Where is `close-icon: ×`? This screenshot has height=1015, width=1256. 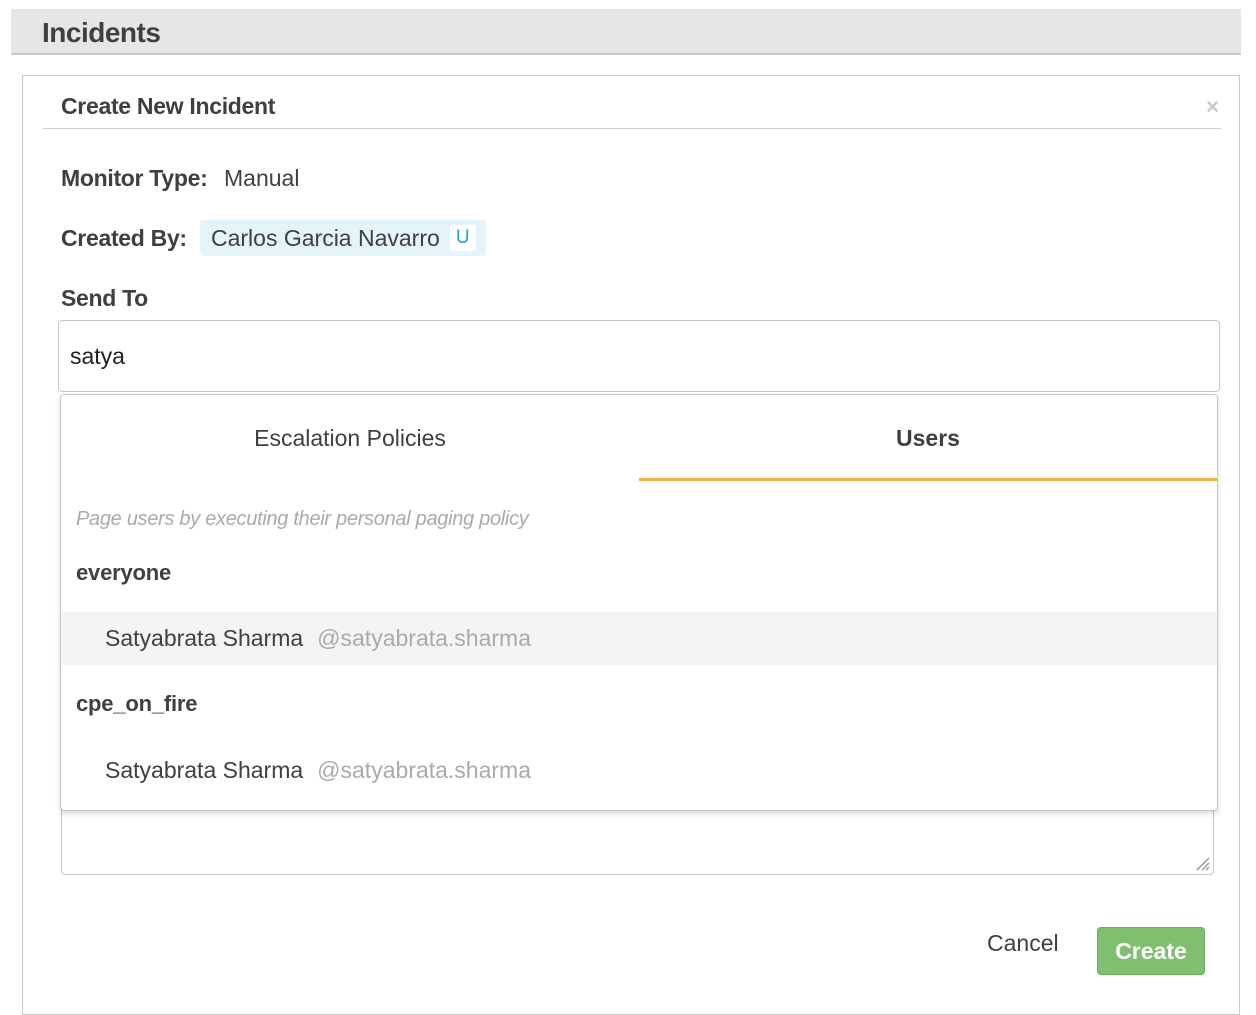 close-icon: × is located at coordinates (1212, 107).